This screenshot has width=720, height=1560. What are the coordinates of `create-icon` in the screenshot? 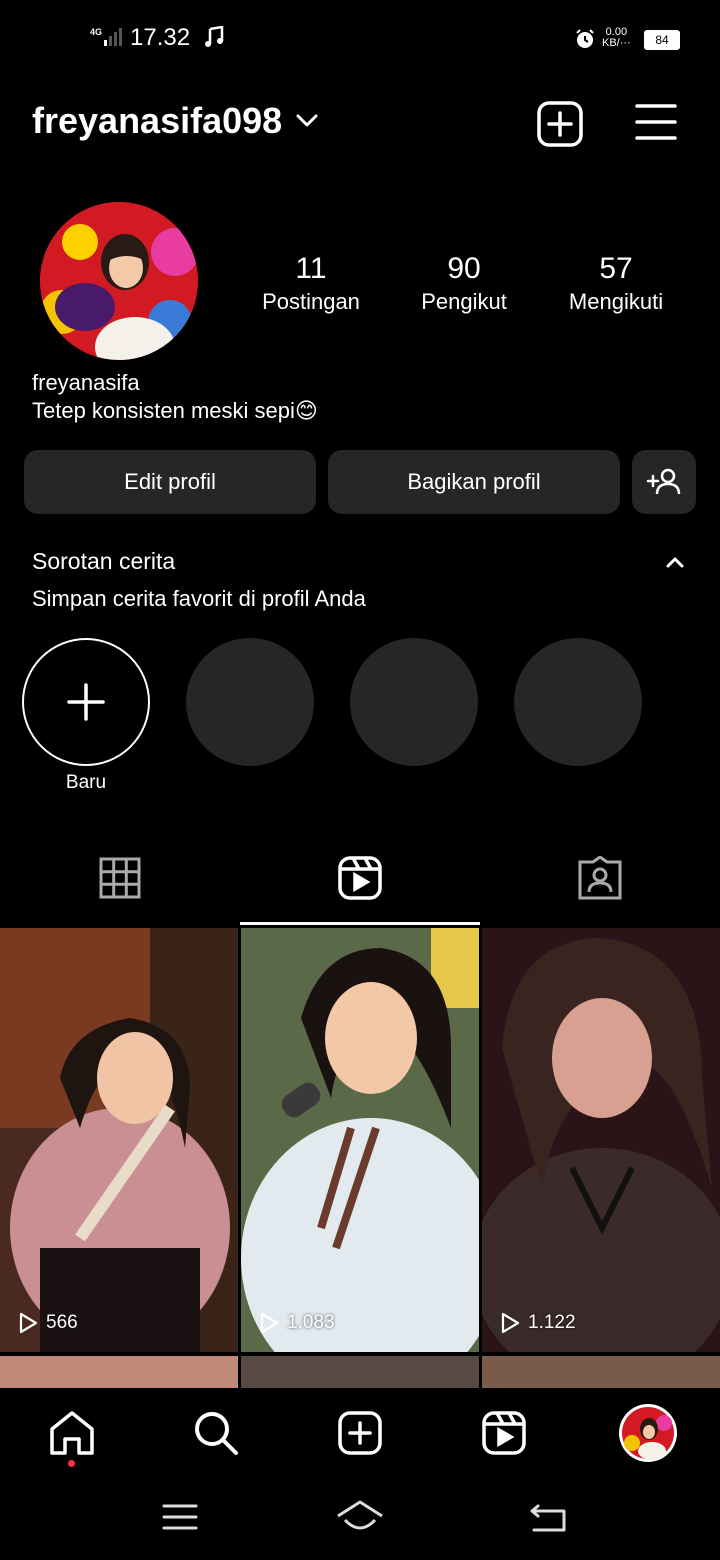 It's located at (360, 1433).